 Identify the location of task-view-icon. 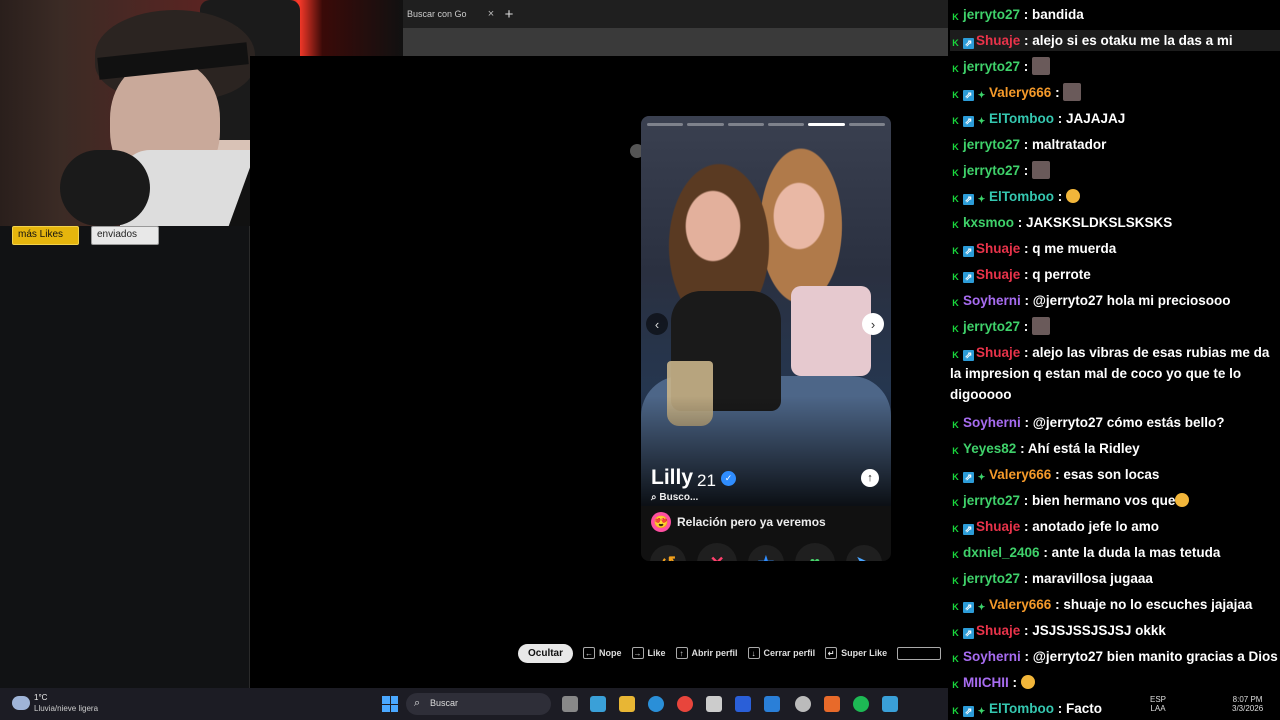
(570, 704).